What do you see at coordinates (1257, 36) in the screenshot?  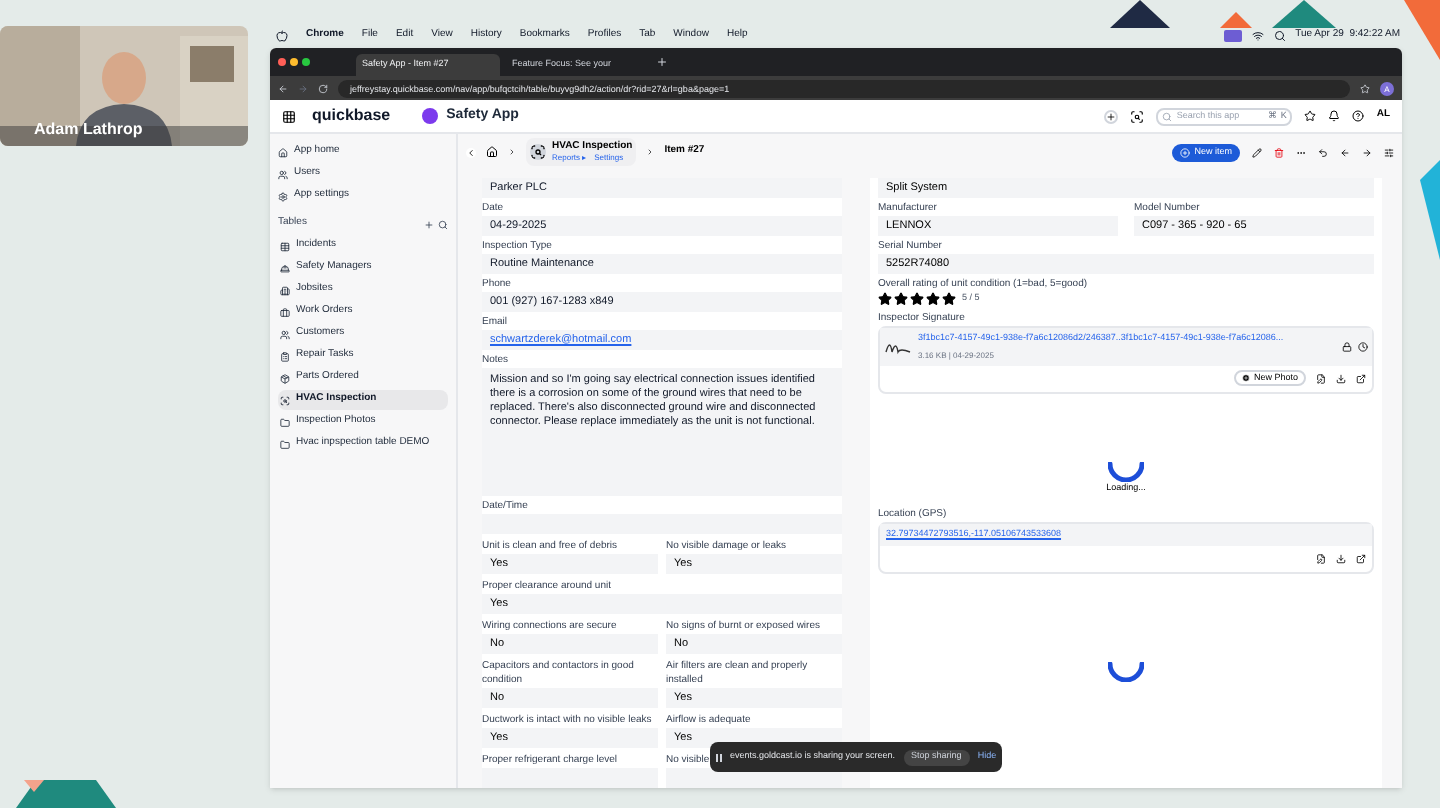 I see `wifi-icon` at bounding box center [1257, 36].